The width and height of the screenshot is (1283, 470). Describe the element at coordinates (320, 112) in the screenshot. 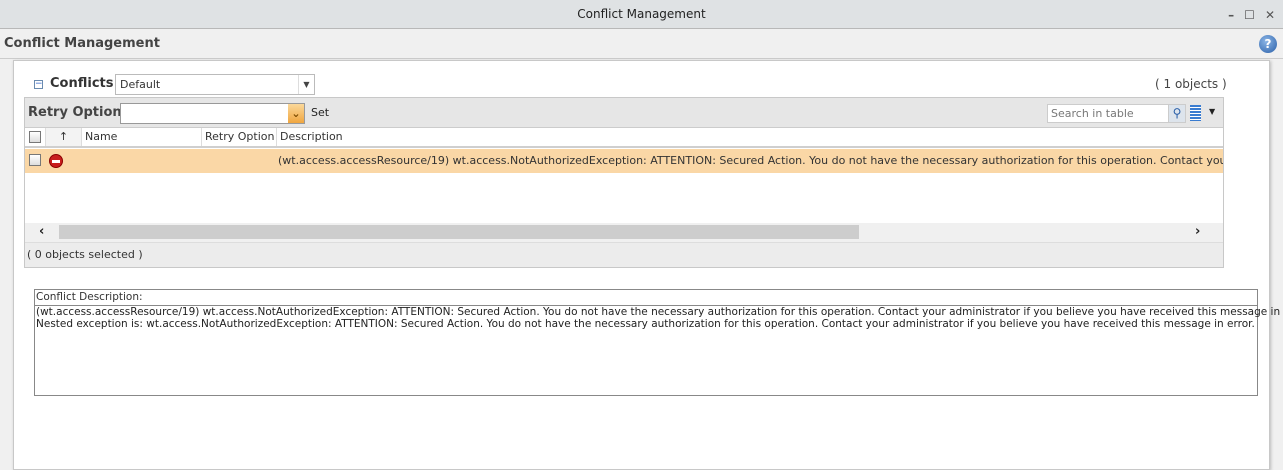

I see `set-button: Set` at that location.